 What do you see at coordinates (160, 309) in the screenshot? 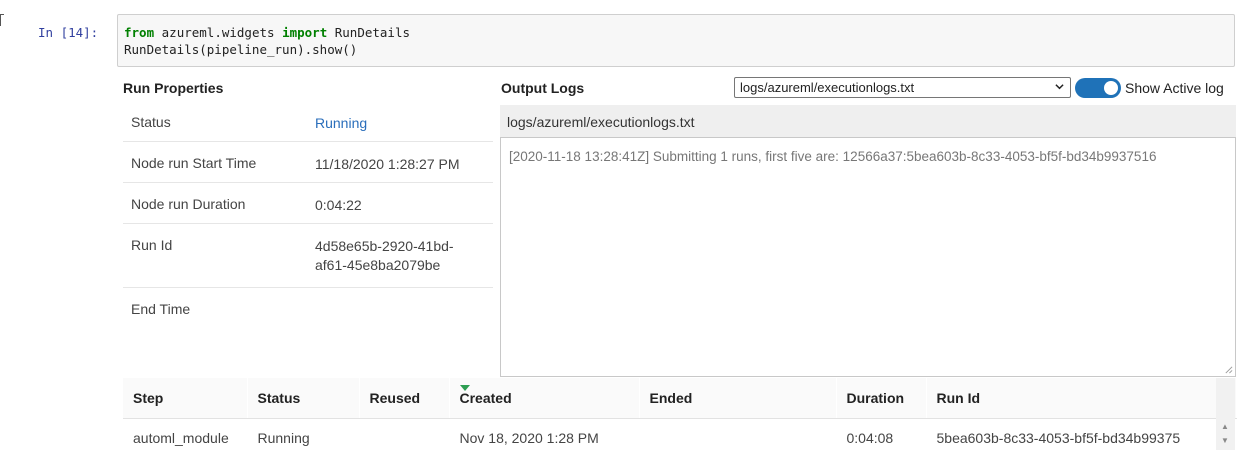
I see `prop-label: End Time` at bounding box center [160, 309].